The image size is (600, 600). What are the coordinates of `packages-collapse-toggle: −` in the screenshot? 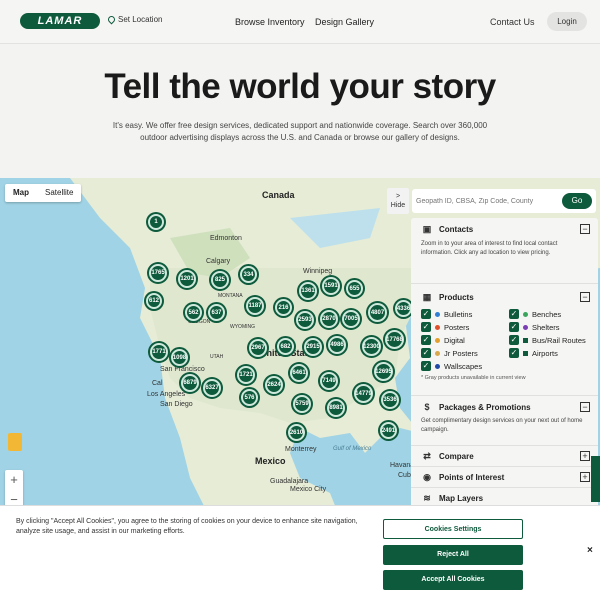 It's located at (585, 407).